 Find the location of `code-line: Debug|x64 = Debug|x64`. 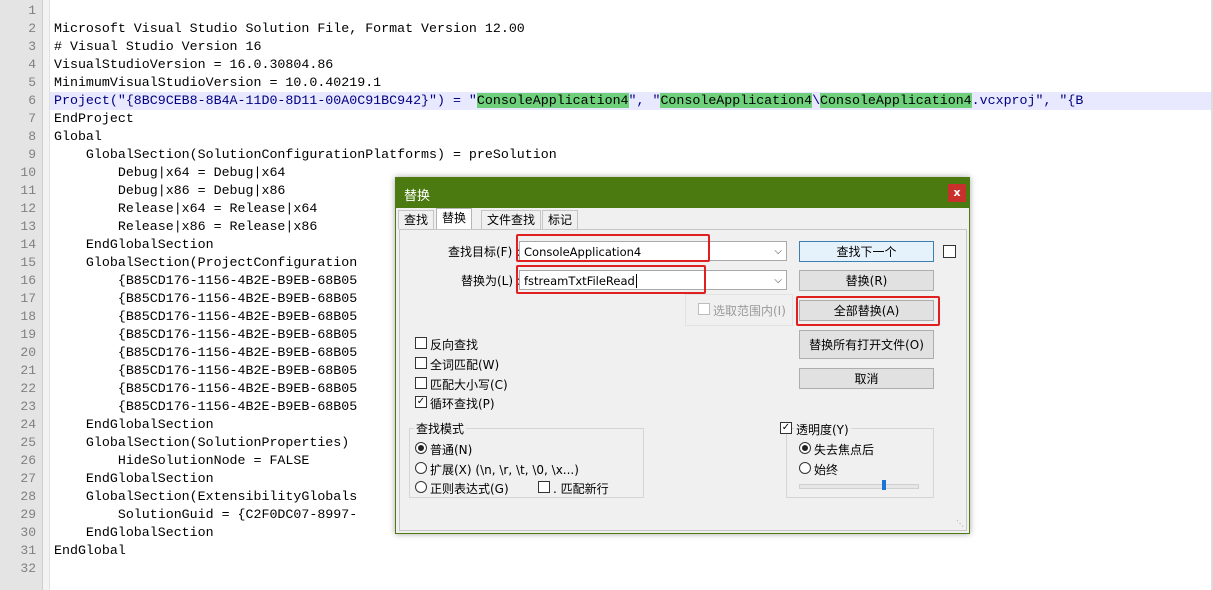

code-line: Debug|x64 = Debug|x64 is located at coordinates (170, 172).